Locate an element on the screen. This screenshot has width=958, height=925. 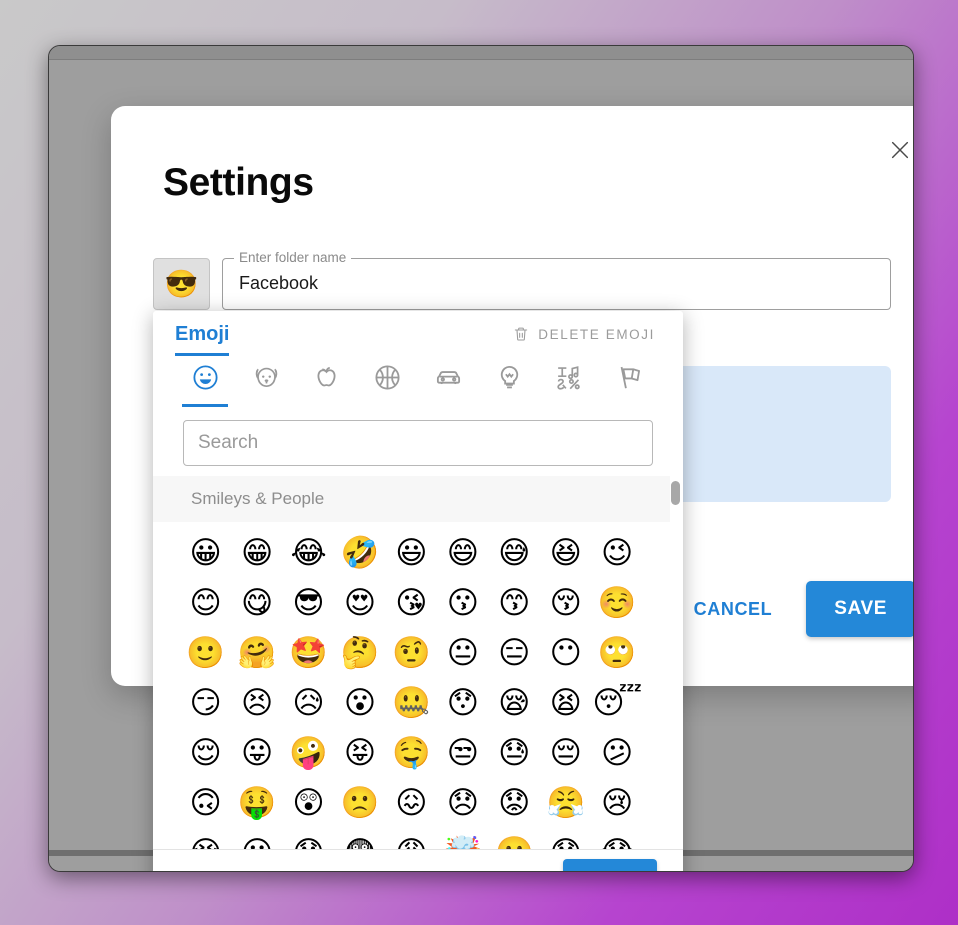
picker-scrollbar-thumb is located at coordinates (675, 493).